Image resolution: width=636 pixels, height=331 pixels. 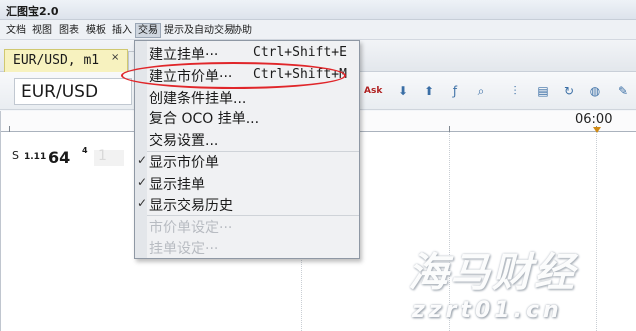 What do you see at coordinates (199, 30) in the screenshot?
I see `menu-alerts-auto-trading: 提示及自动交易` at bounding box center [199, 30].